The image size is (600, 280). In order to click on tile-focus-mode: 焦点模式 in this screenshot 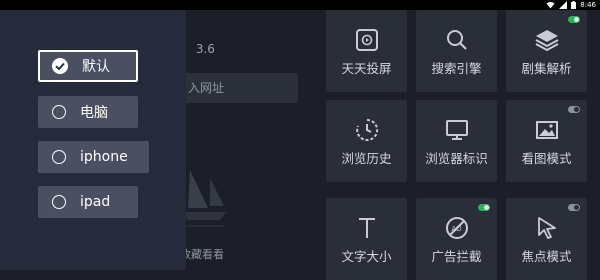, I will do `click(546, 239)`.